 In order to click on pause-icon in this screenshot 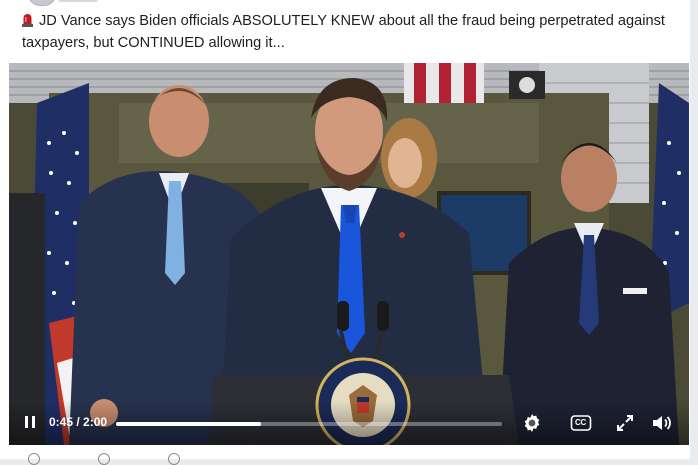, I will do `click(31, 423)`.